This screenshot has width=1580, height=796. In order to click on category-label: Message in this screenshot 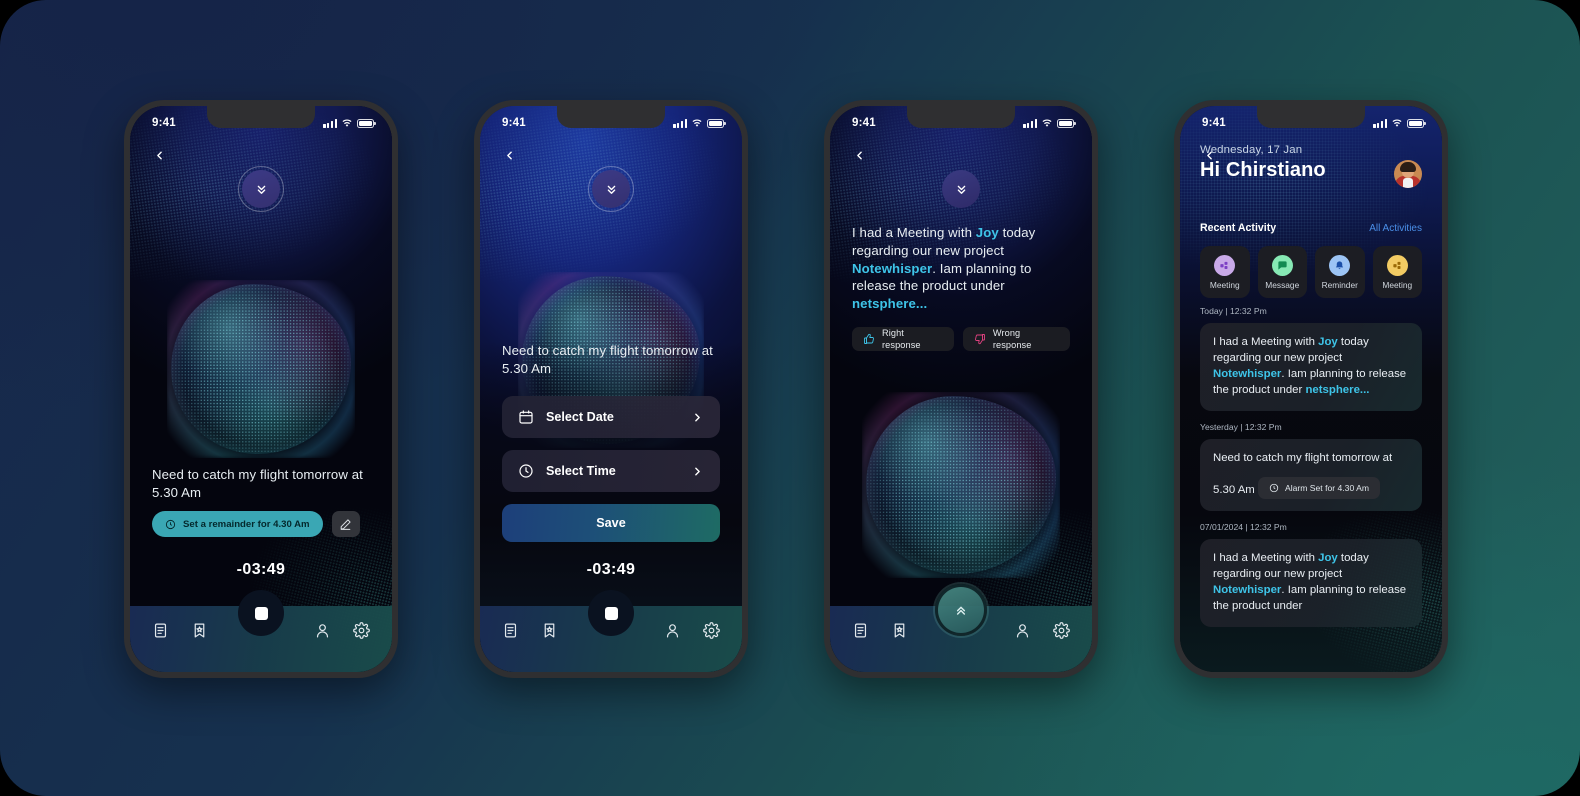, I will do `click(1282, 284)`.